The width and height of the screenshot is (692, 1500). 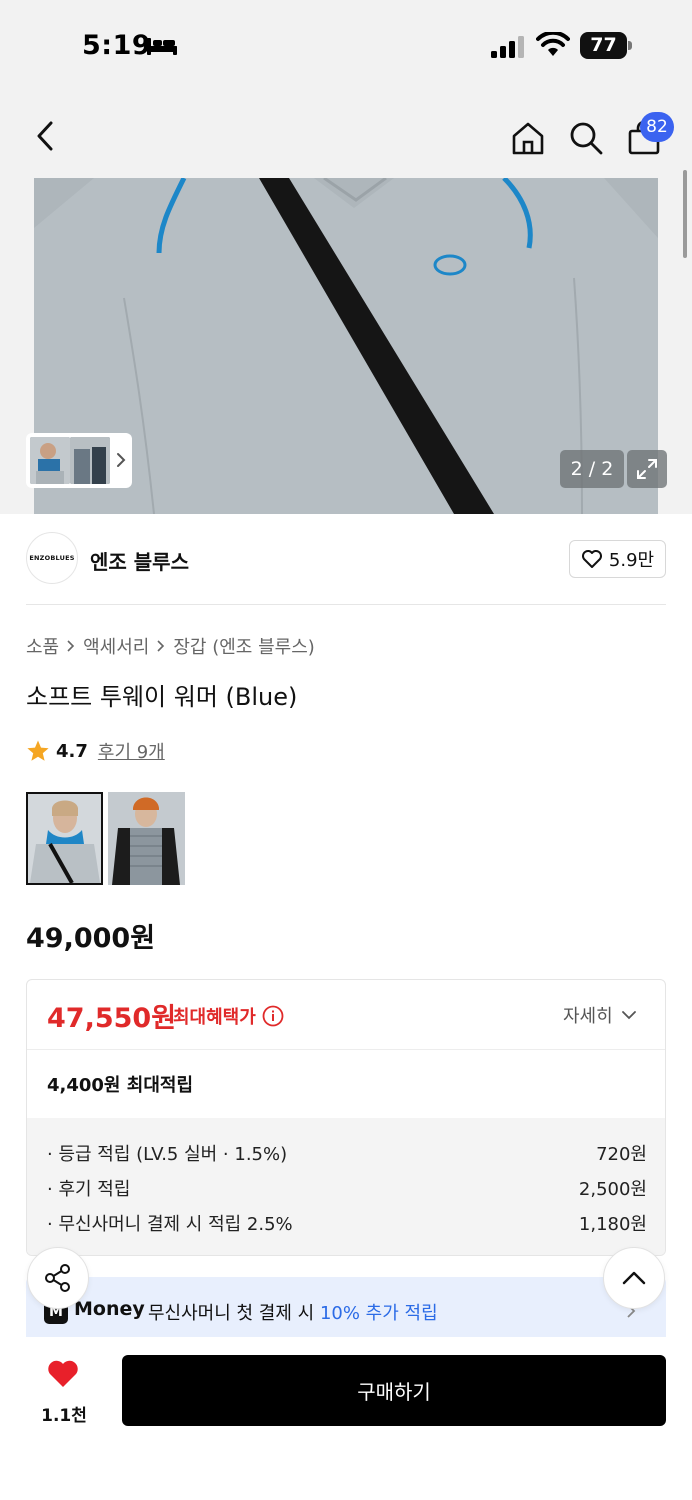 I want to click on wifi-icon, so click(x=553, y=44).